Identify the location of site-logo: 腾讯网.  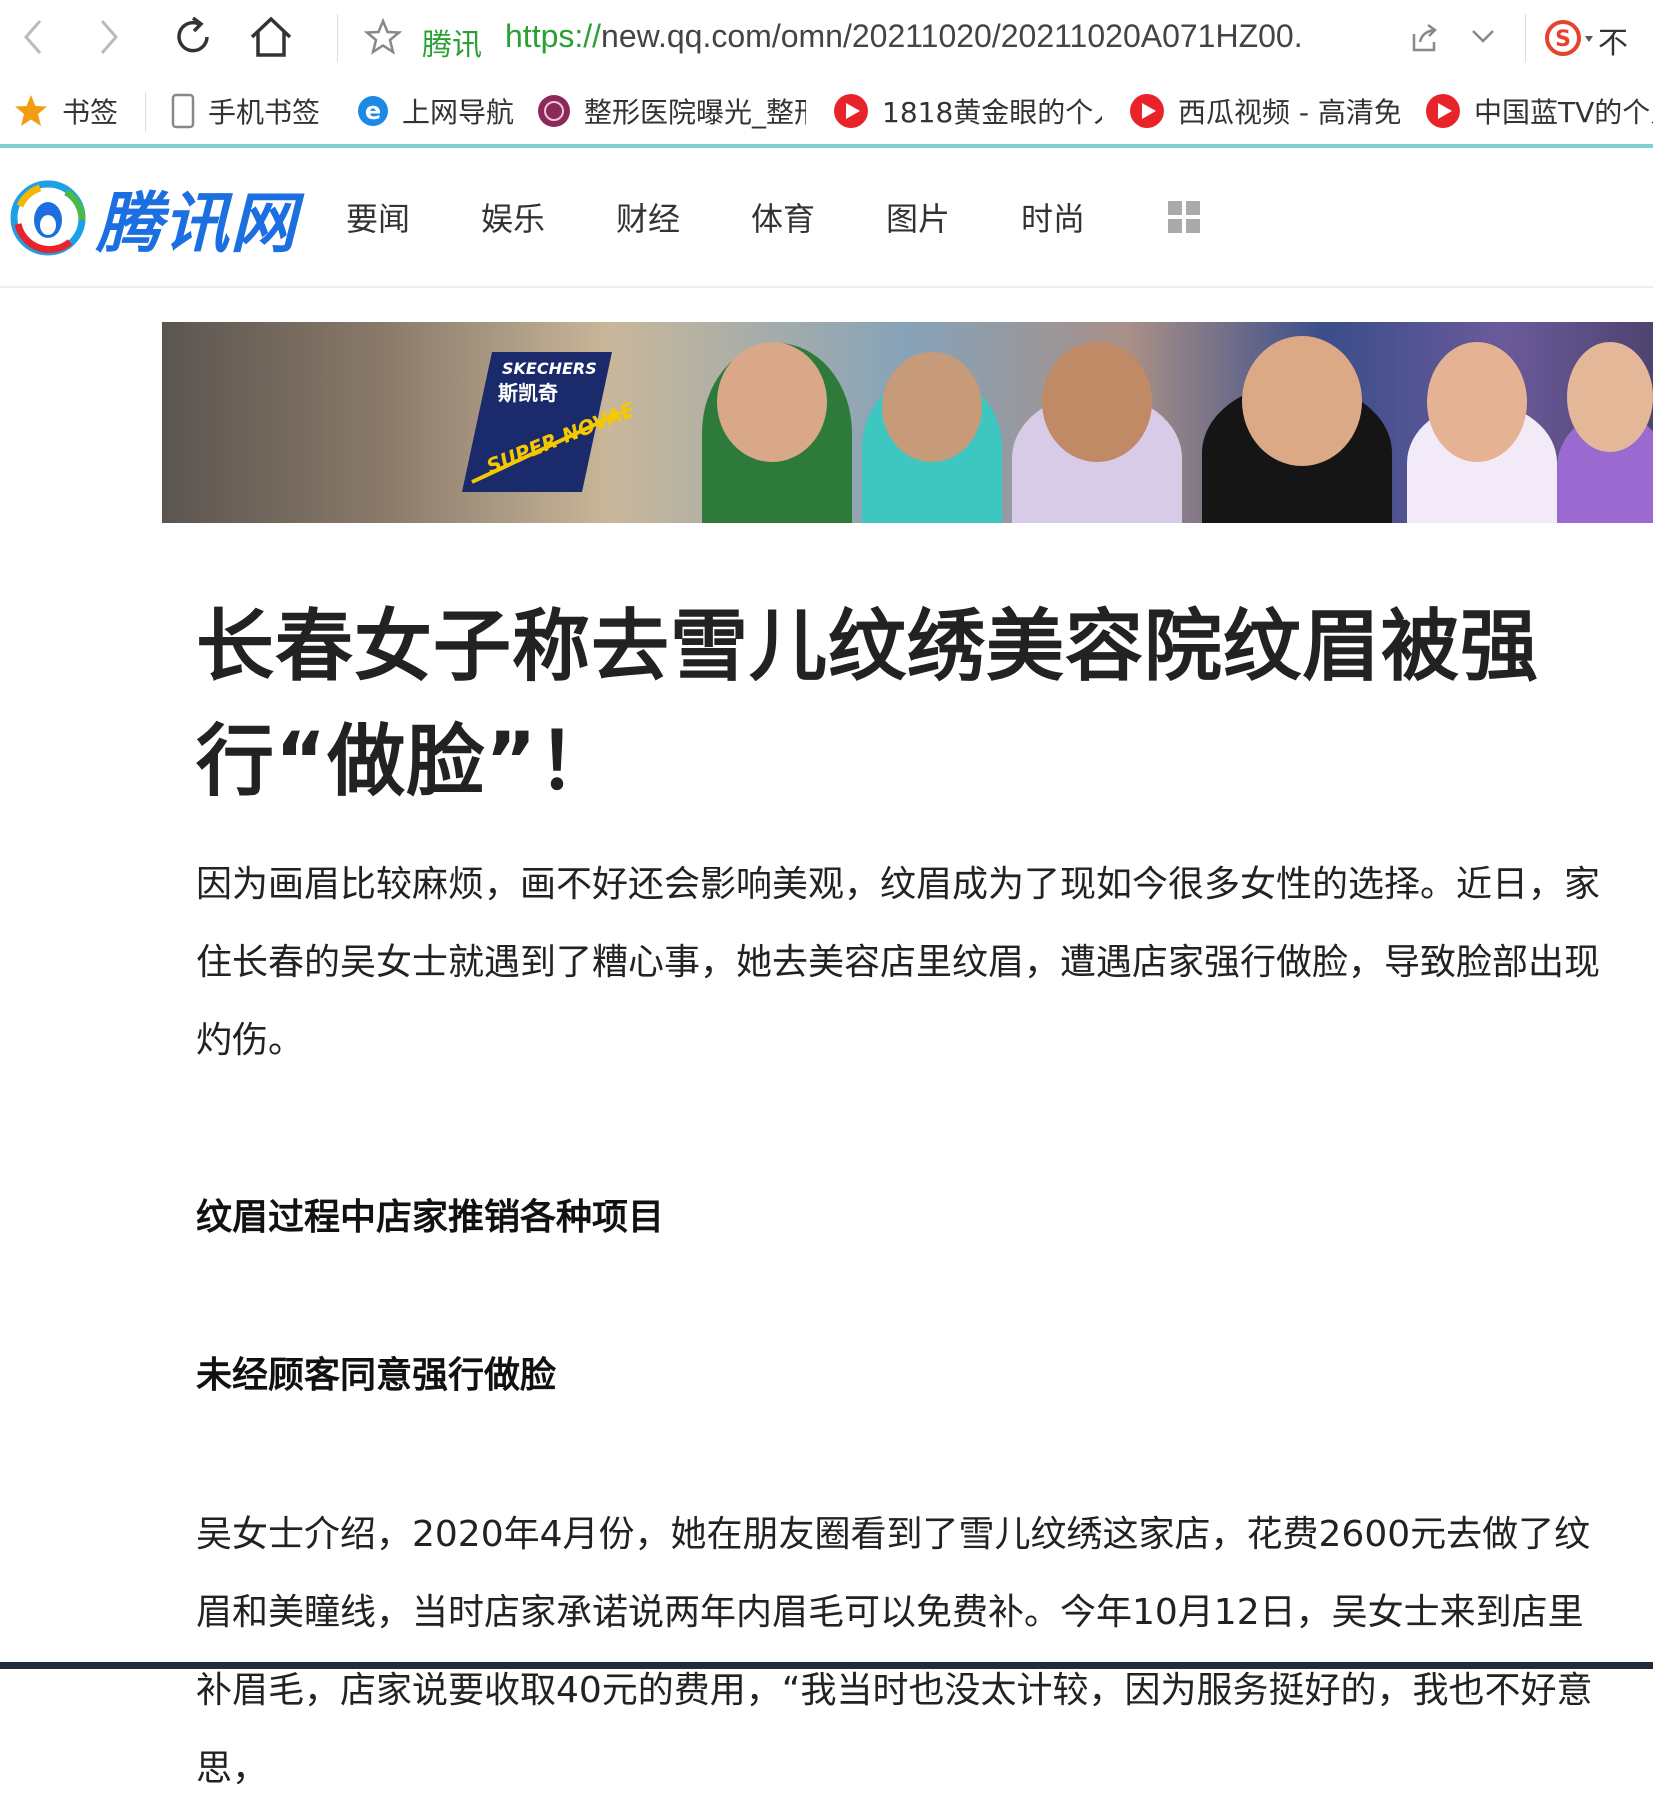
(153, 218).